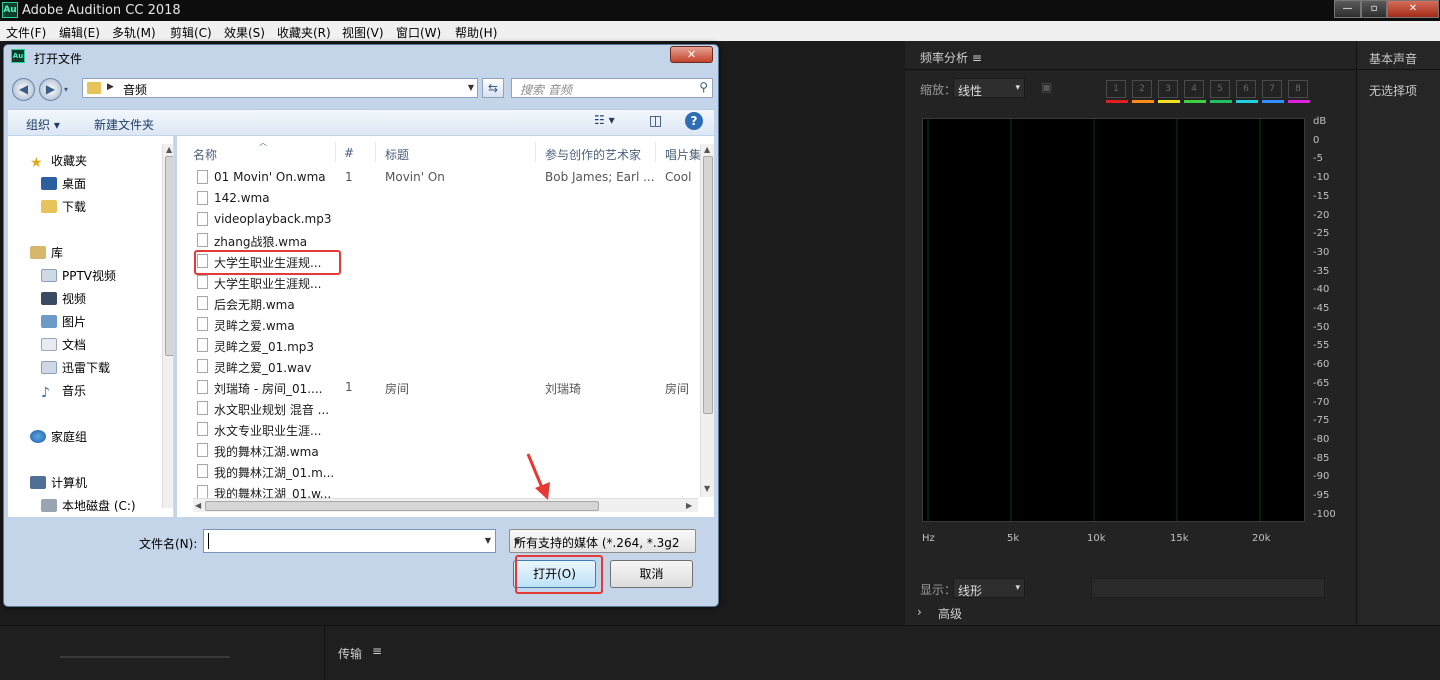  Describe the element at coordinates (1413, 9) in the screenshot. I see `close-app-button: ✕` at that location.